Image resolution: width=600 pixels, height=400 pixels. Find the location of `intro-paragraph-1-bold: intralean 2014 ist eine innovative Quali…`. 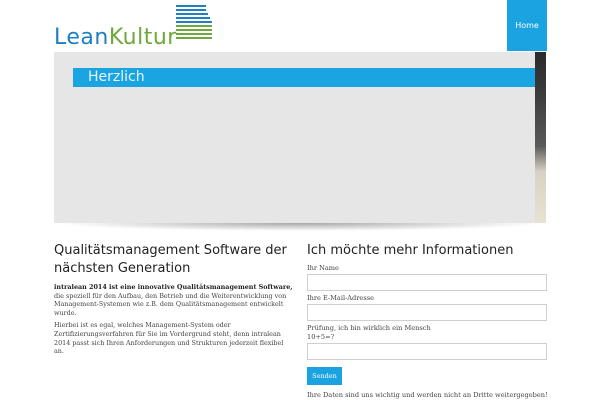

intro-paragraph-1-bold: intralean 2014 ist eine innovative Quali… is located at coordinates (173, 287).